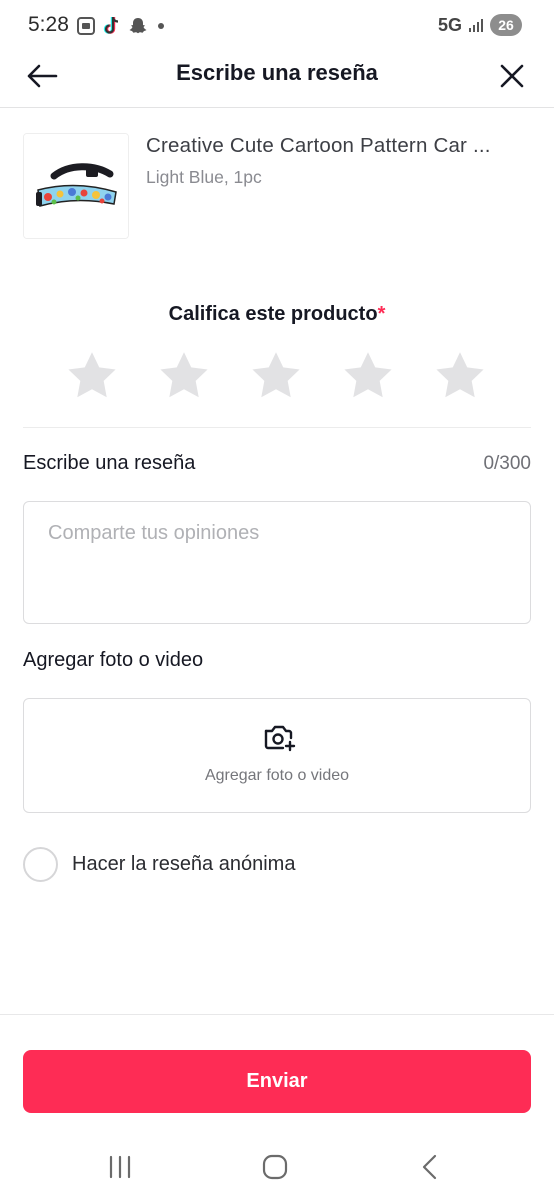  I want to click on dot-icon, so click(161, 26).